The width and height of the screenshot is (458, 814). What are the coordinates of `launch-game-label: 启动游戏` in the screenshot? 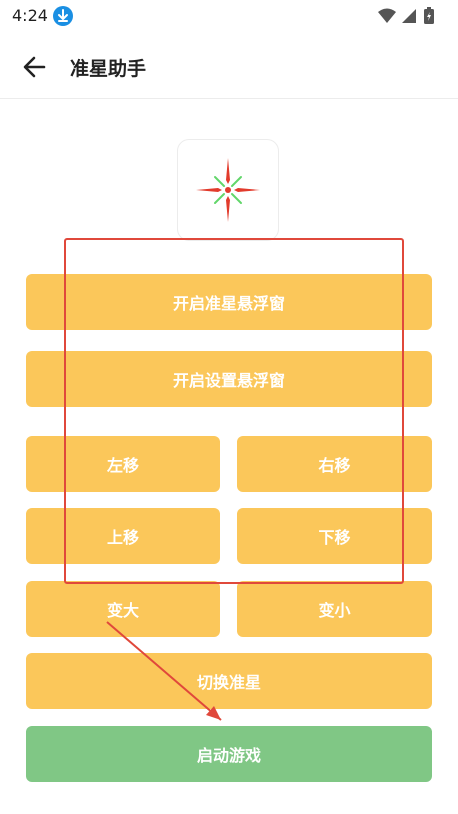 It's located at (228, 755).